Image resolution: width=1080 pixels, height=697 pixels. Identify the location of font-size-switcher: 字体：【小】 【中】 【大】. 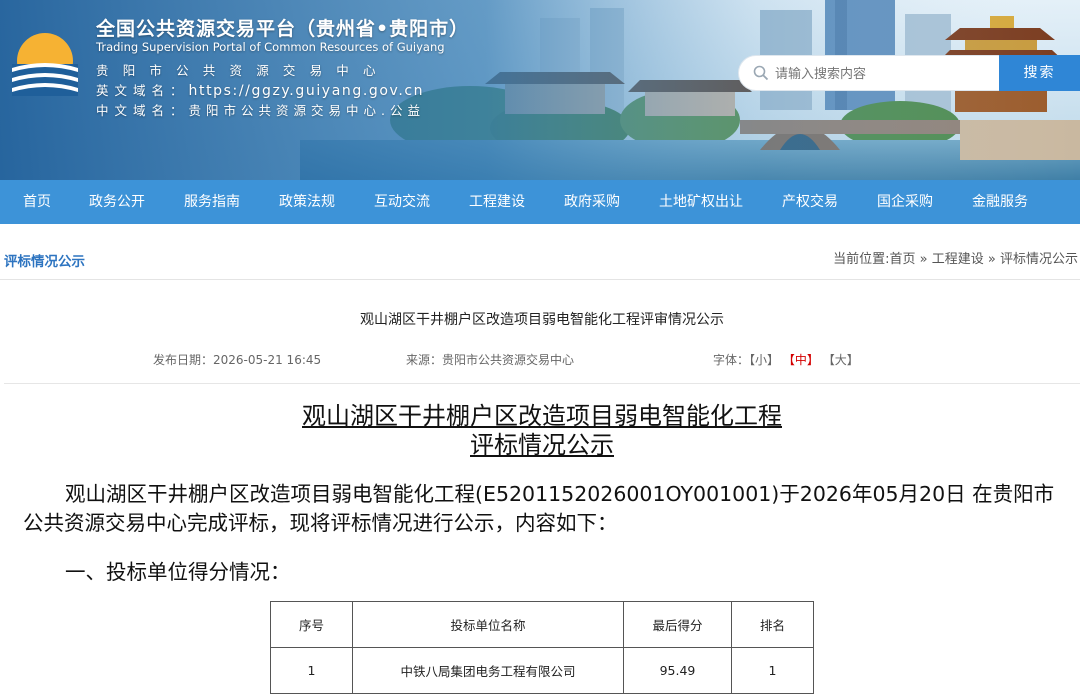
(786, 359).